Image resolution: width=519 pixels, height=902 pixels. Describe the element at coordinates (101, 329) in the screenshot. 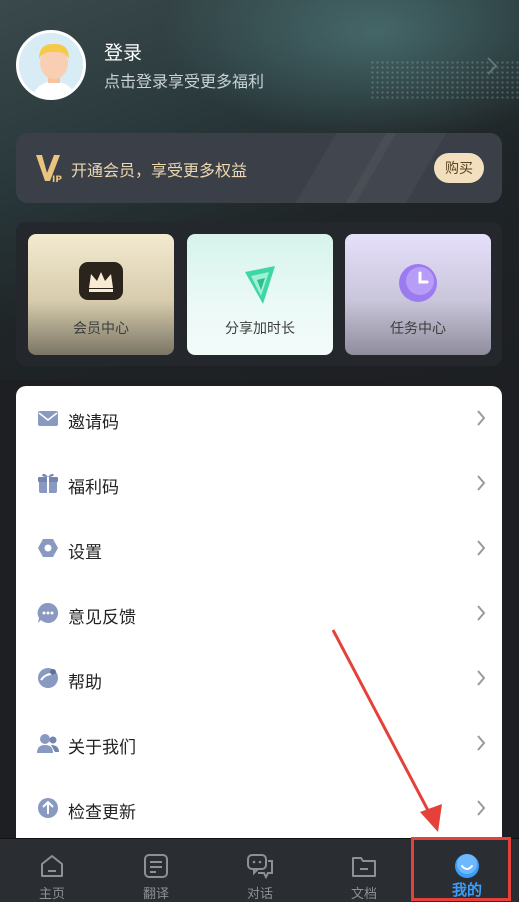

I see `card-label: 会员中心` at that location.